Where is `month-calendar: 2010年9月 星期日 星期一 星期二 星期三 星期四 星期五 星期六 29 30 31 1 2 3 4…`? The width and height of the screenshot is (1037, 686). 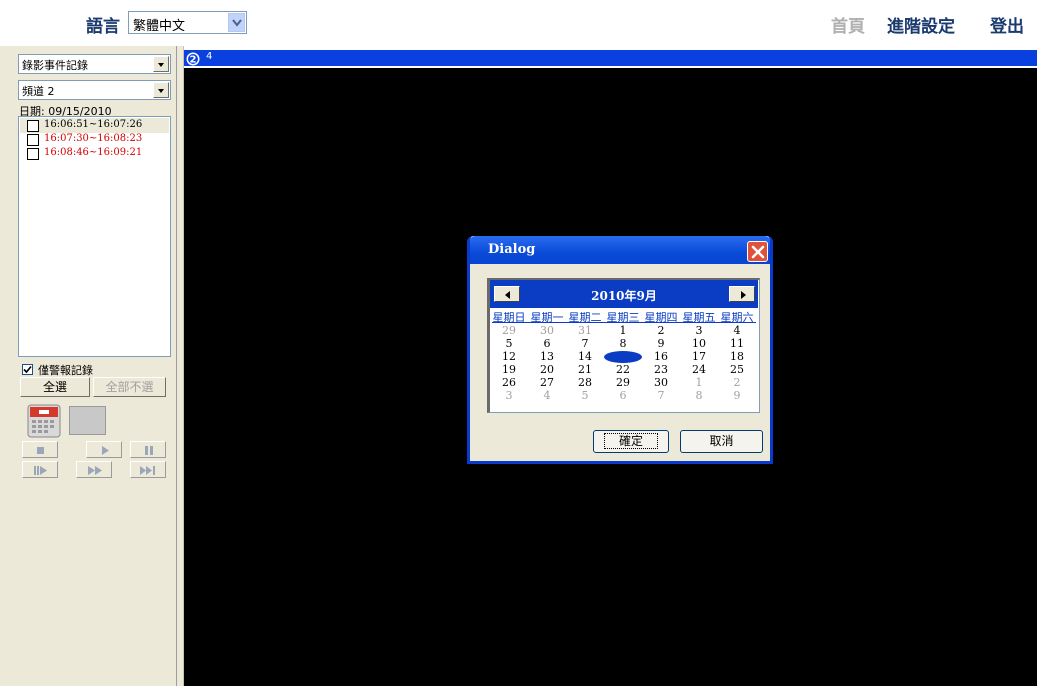
month-calendar: 2010年9月 星期日 星期一 星期二 星期三 星期四 星期五 星期六 29 30 31 1 2 3 4… is located at coordinates (623, 345).